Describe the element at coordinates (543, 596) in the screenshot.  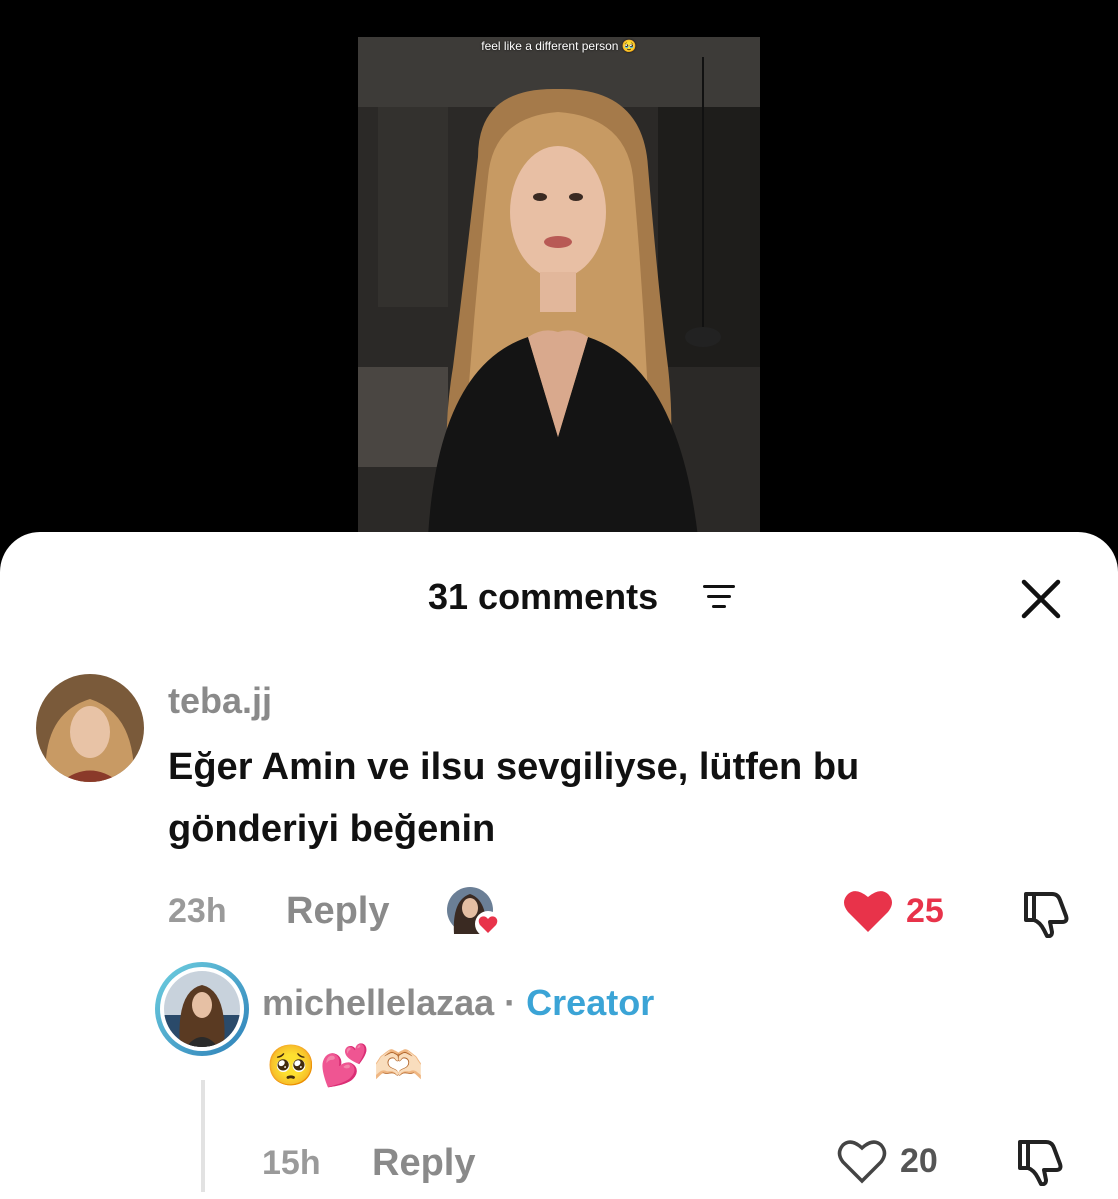
I see `comments-count-title: 31 comments` at that location.